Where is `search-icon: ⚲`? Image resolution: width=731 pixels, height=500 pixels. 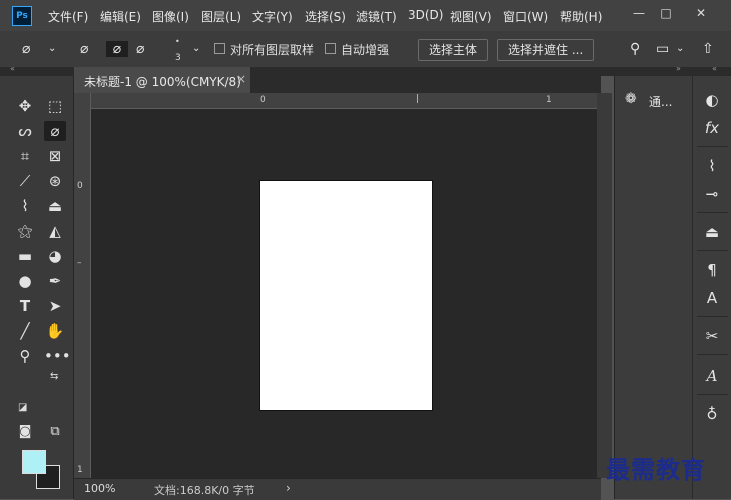 search-icon: ⚲ is located at coordinates (635, 49).